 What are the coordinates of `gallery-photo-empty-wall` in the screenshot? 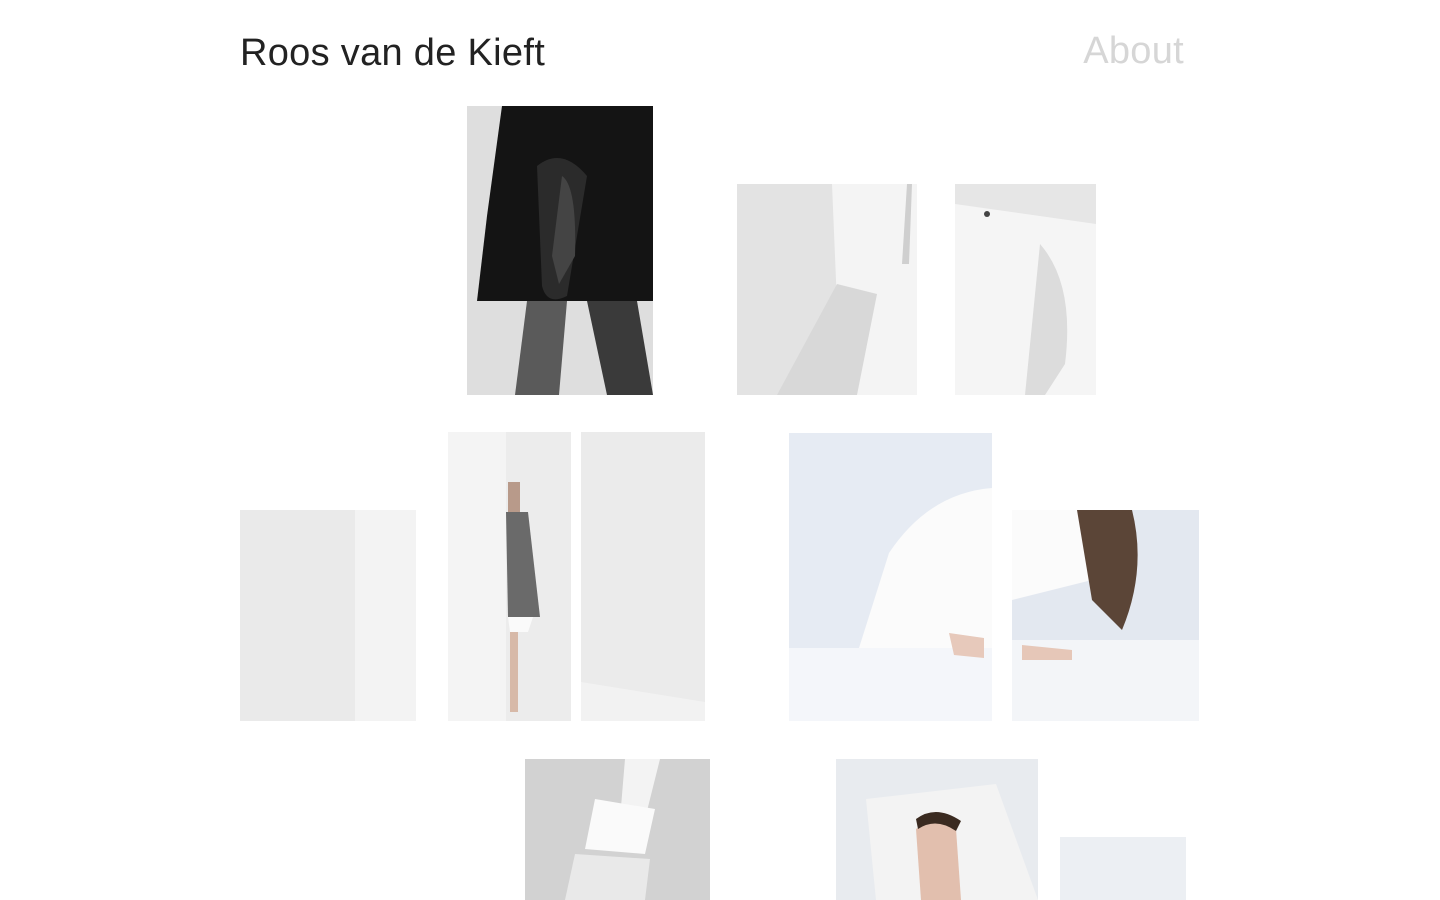 It's located at (328, 615).